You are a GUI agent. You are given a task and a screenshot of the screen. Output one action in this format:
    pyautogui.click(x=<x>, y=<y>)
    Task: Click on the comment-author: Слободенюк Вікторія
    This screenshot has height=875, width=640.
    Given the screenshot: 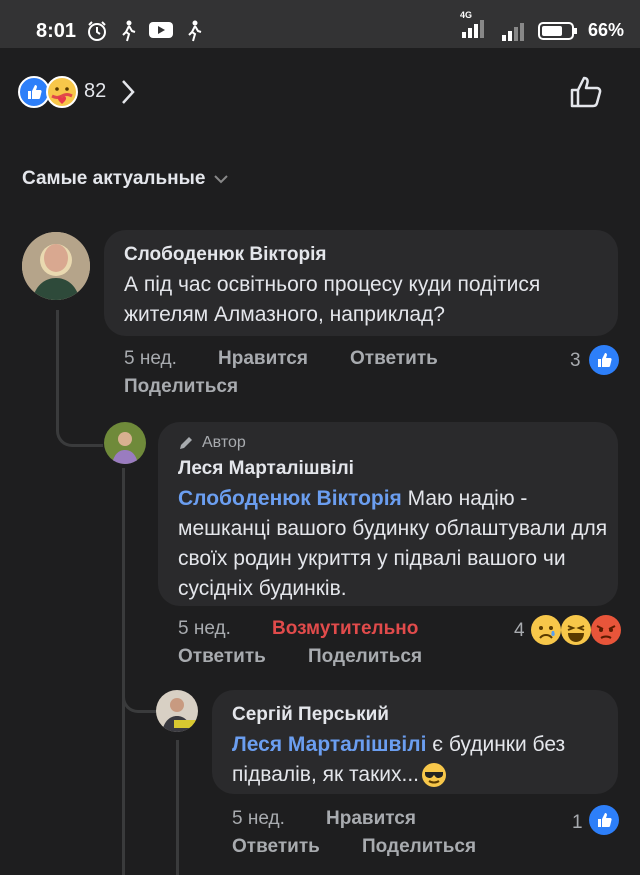 What is the action you would take?
    pyautogui.click(x=225, y=255)
    